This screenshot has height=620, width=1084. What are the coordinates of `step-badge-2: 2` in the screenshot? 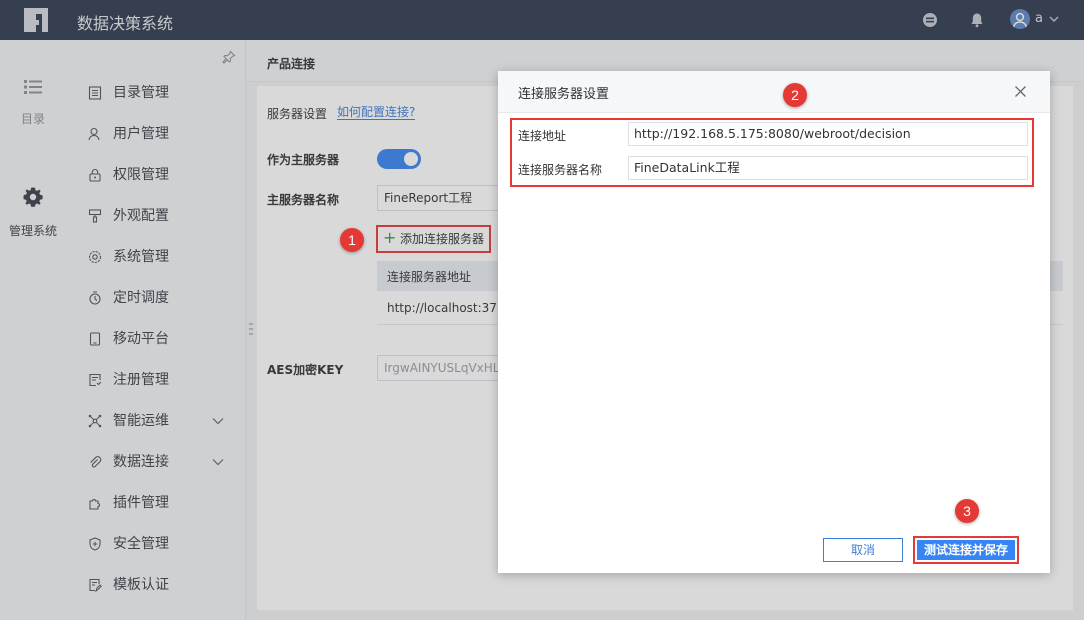 It's located at (795, 95).